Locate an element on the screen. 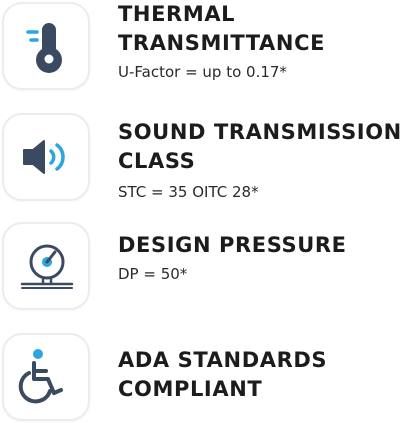  thermometer-icon is located at coordinates (44, 48).